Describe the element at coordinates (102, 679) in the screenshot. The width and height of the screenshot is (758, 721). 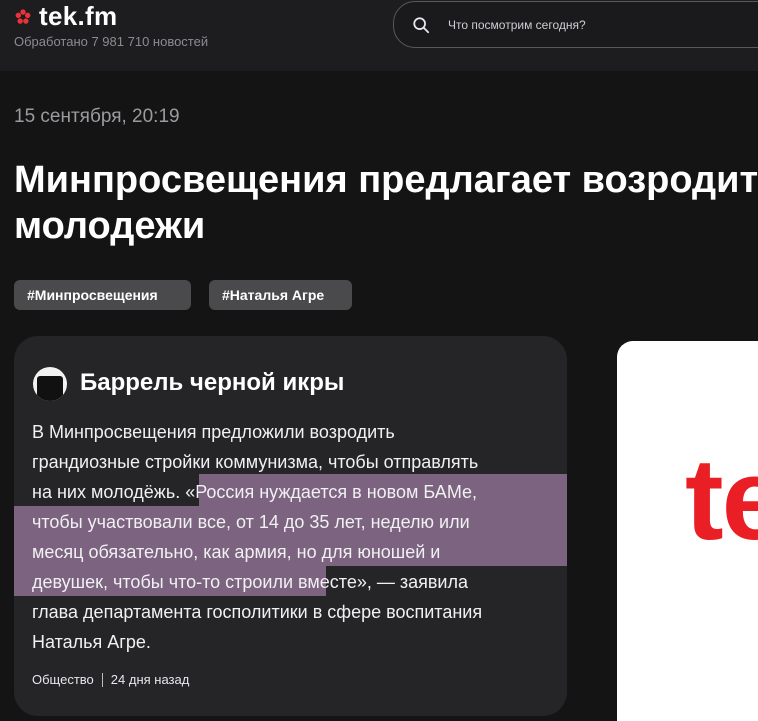
I see `meta-divider` at that location.